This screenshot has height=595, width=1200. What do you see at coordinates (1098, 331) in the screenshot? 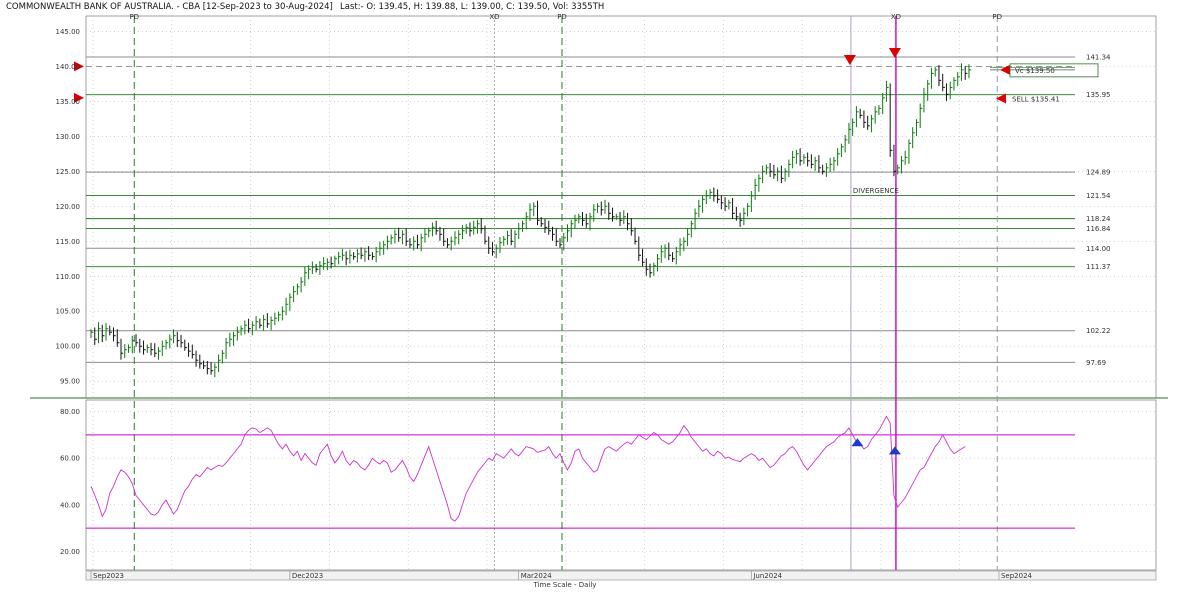
I see `level-label: 102.22` at bounding box center [1098, 331].